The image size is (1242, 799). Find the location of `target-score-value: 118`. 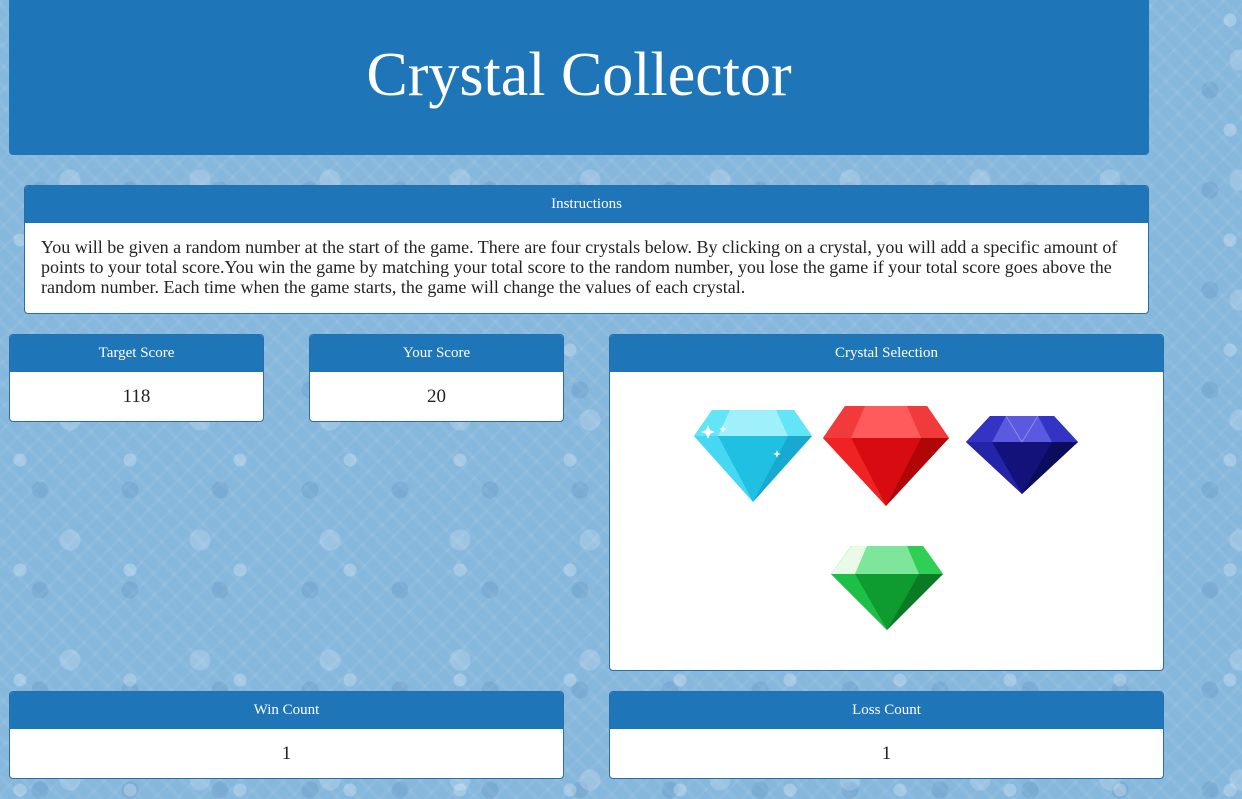

target-score-value: 118 is located at coordinates (136, 396).